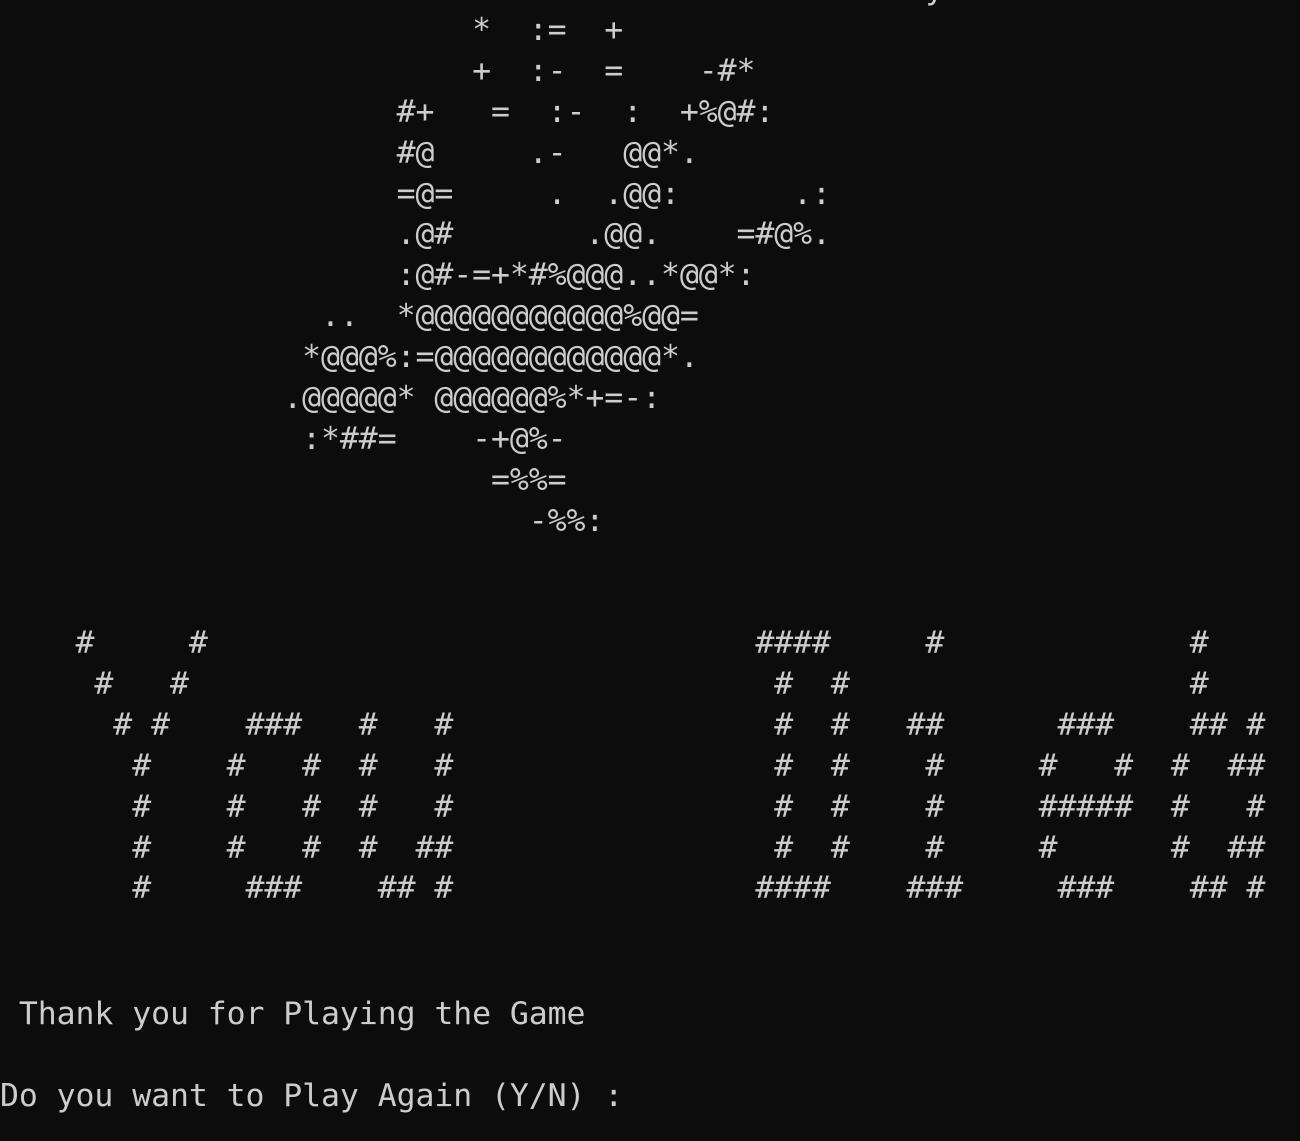 The width and height of the screenshot is (1300, 1141). I want to click on thank-you-message: Thank you for Playing the Game, so click(293, 1014).